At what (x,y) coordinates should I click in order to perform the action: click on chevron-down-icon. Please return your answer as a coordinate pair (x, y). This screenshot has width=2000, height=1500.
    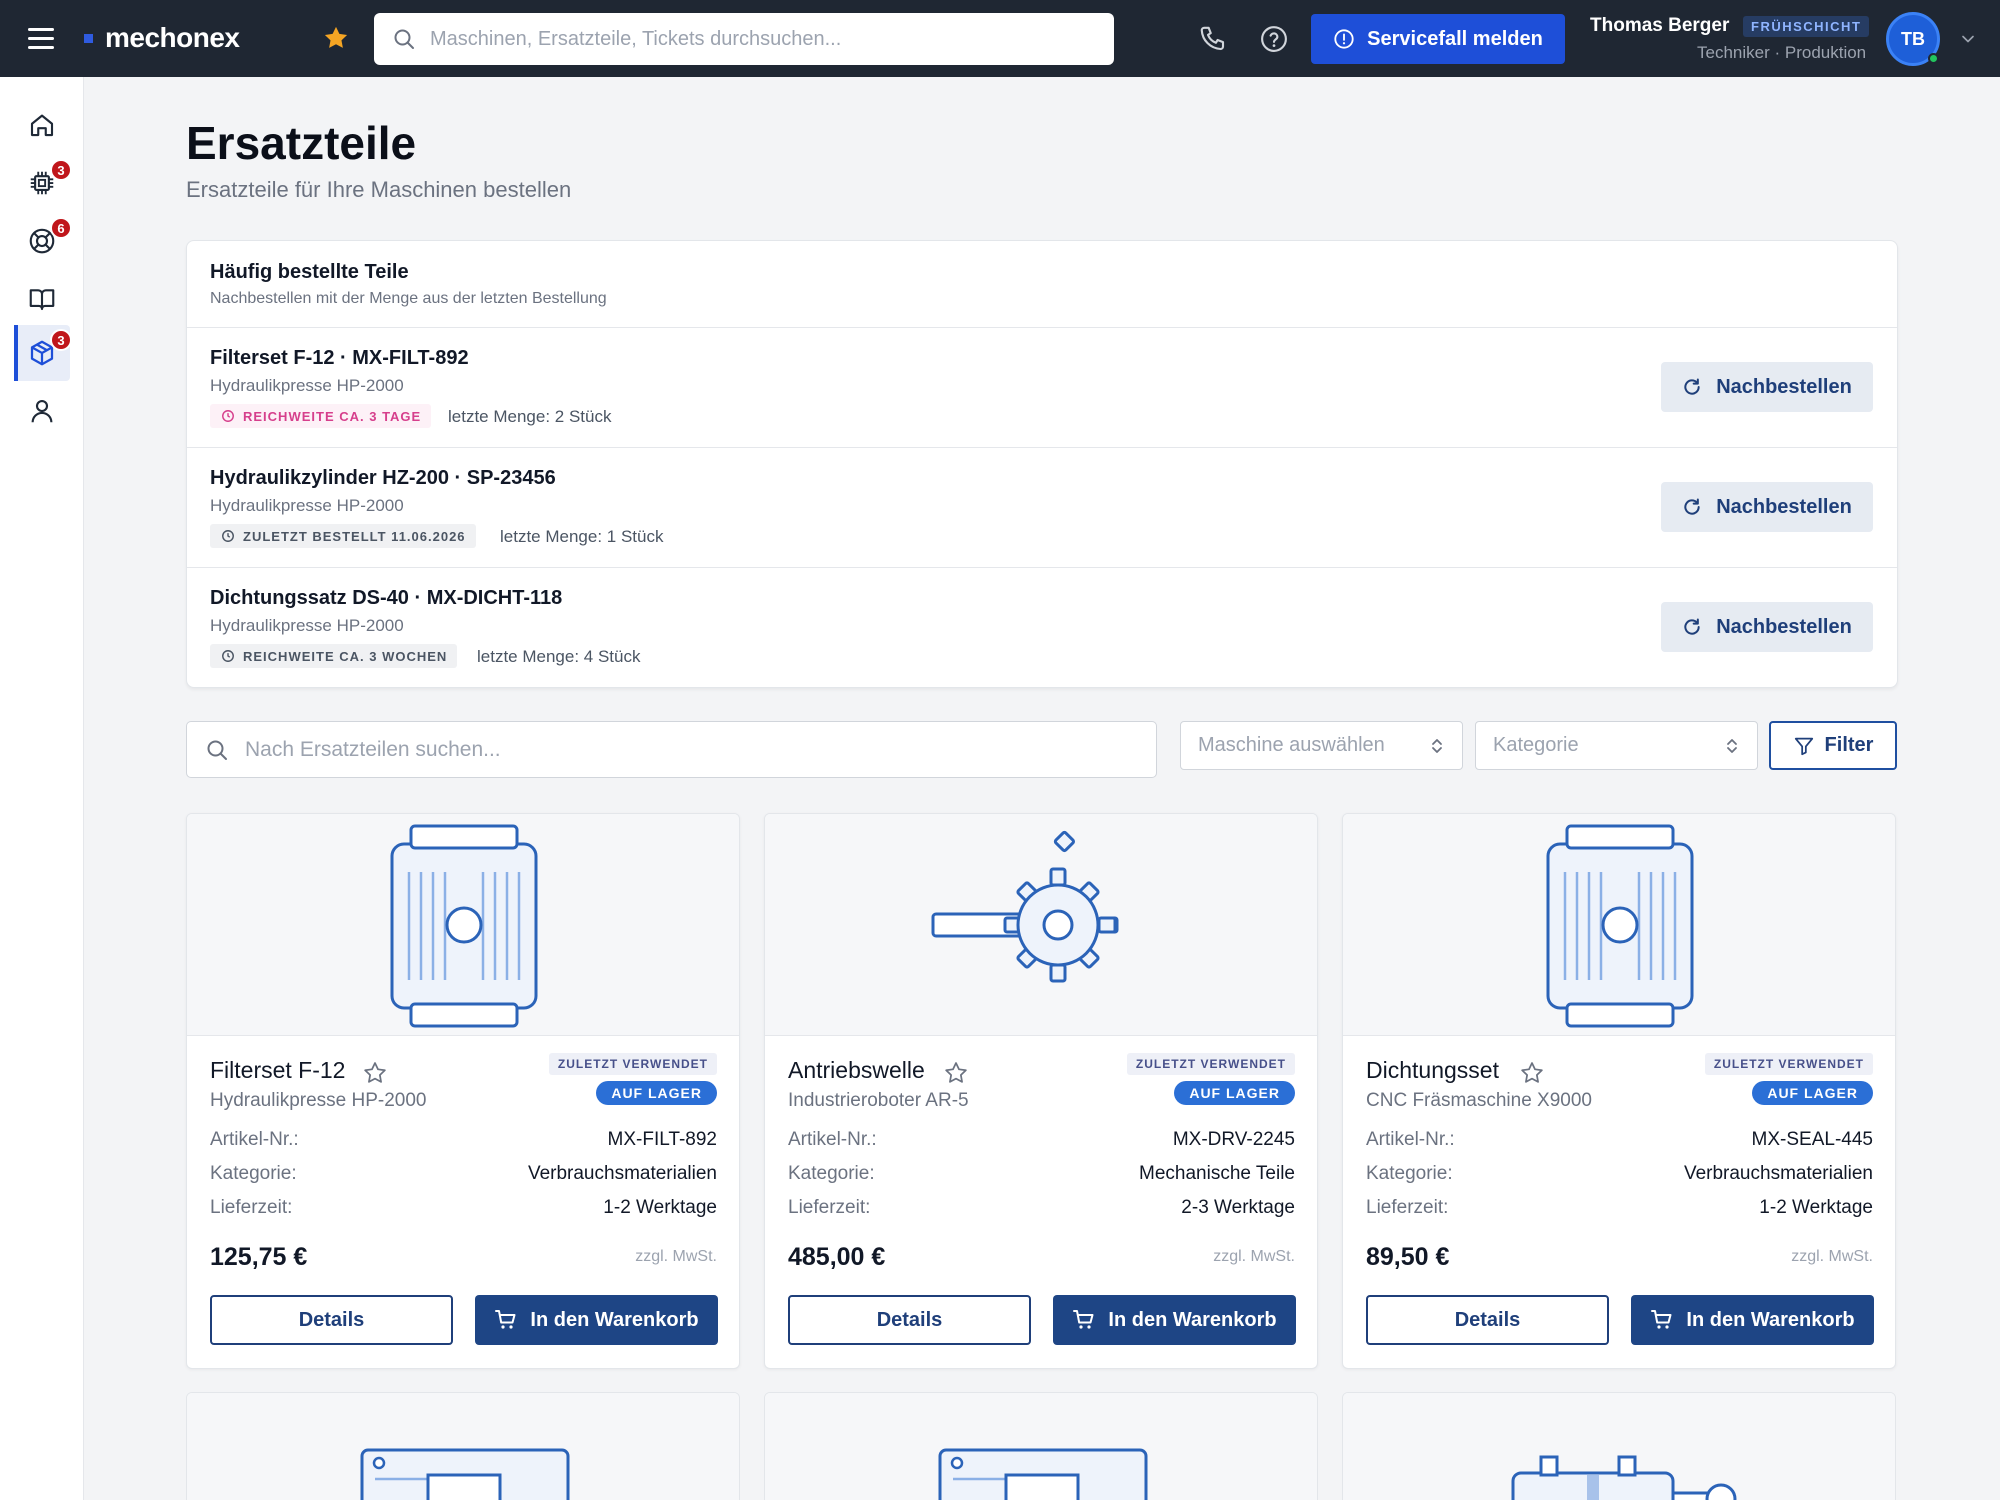
    Looking at the image, I should click on (1968, 39).